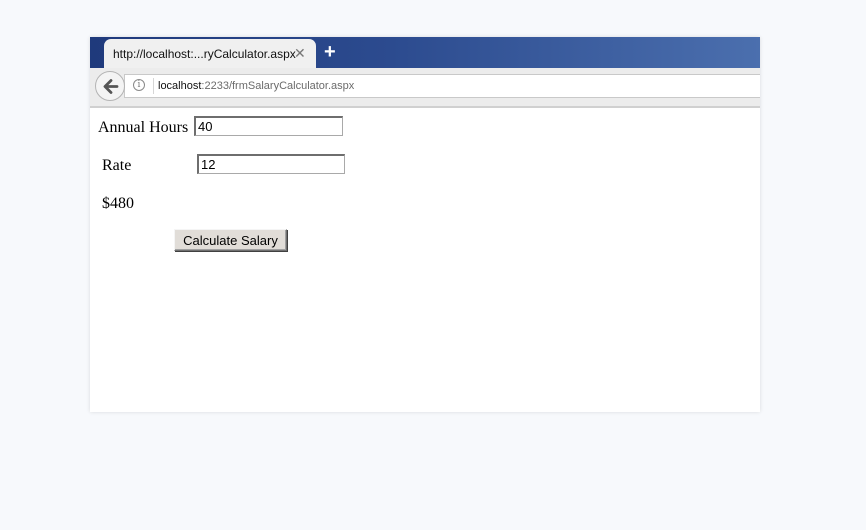 The height and width of the screenshot is (530, 866). I want to click on back-button, so click(110, 86).